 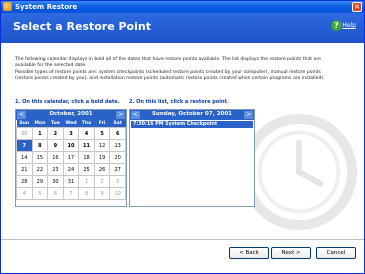 What do you see at coordinates (182, 7) in the screenshot?
I see `title-bar: System Restore ✕` at bounding box center [182, 7].